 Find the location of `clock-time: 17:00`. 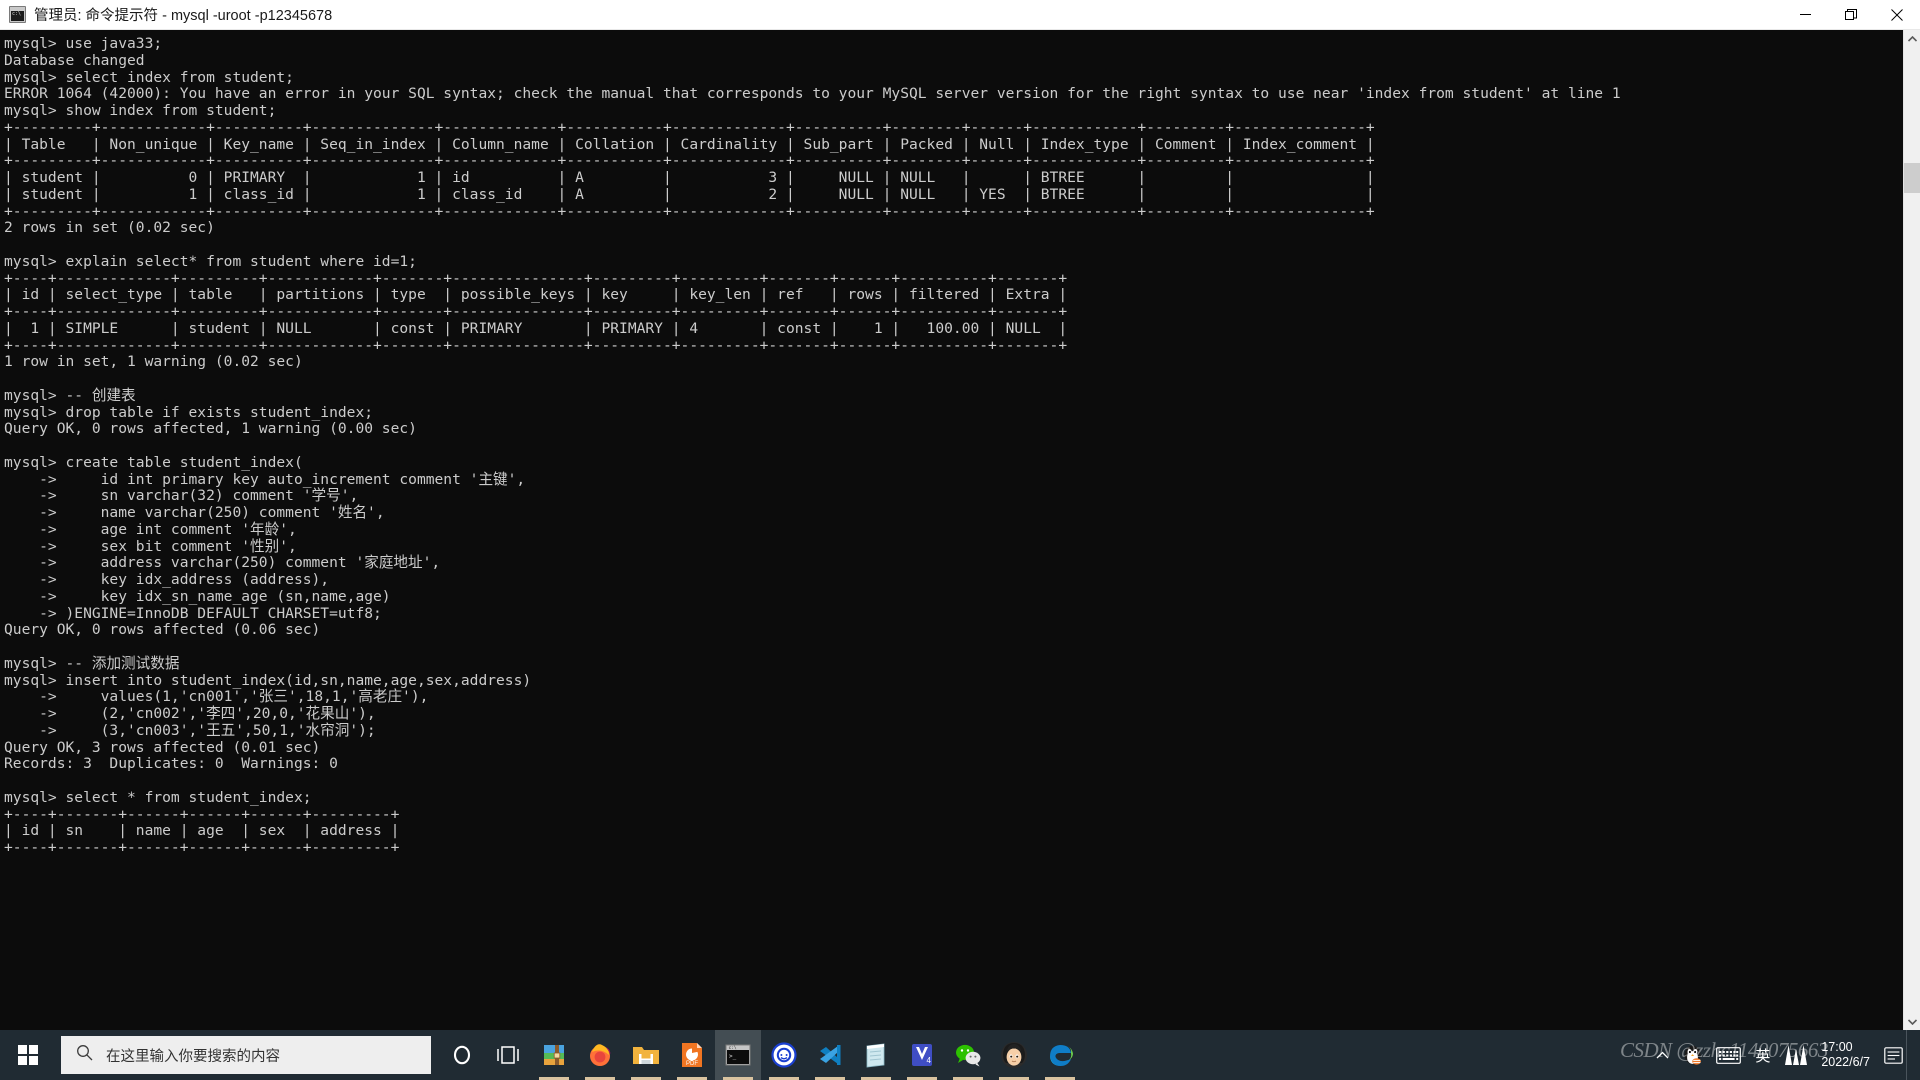

clock-time: 17:00 is located at coordinates (1837, 1047).